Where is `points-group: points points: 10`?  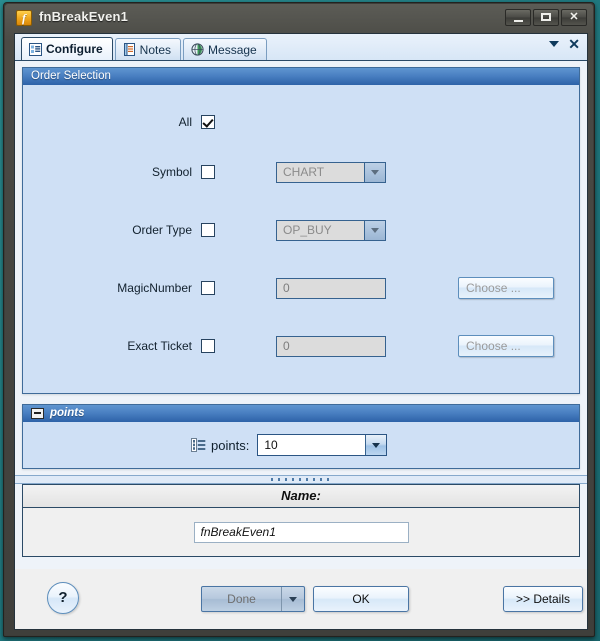
points-group: points points: 10 is located at coordinates (301, 436).